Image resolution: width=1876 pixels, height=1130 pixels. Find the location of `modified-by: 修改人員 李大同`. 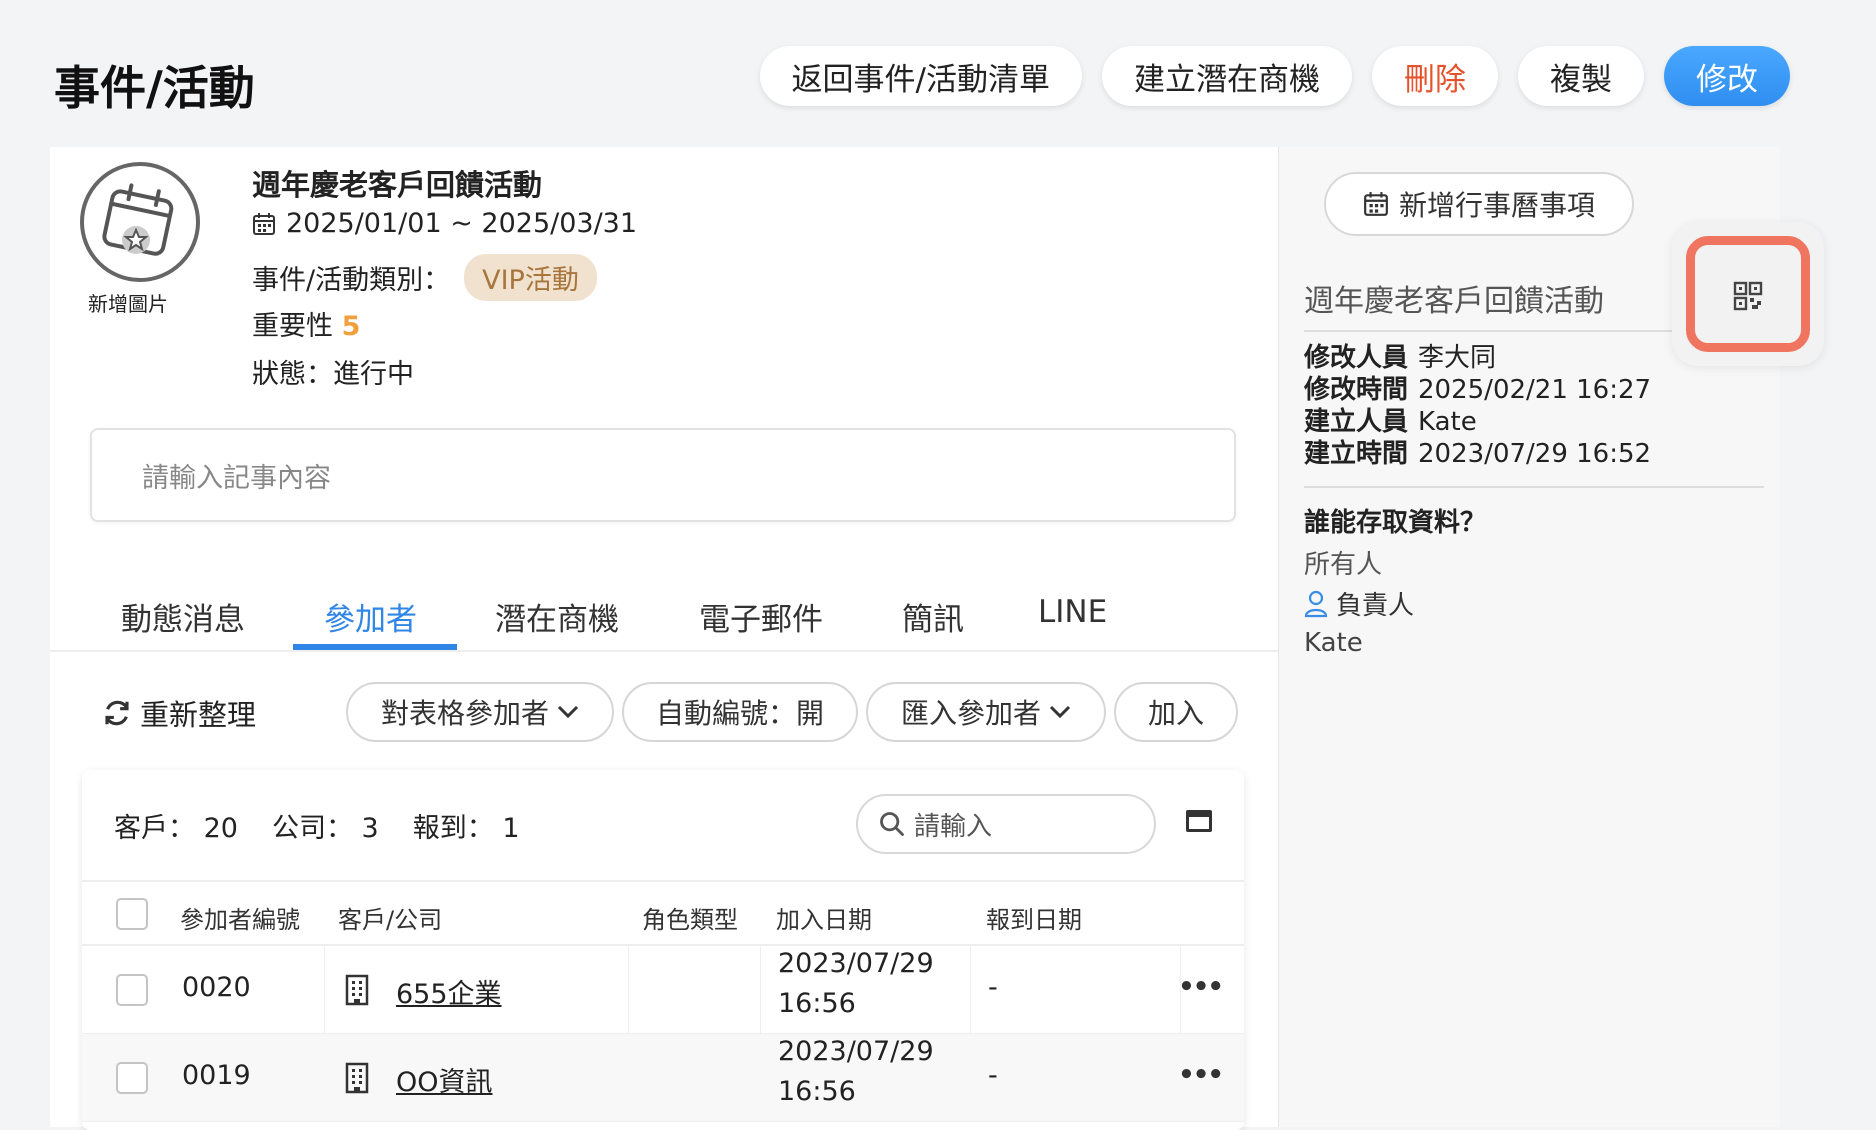

modified-by: 修改人員 李大同 is located at coordinates (1400, 358).